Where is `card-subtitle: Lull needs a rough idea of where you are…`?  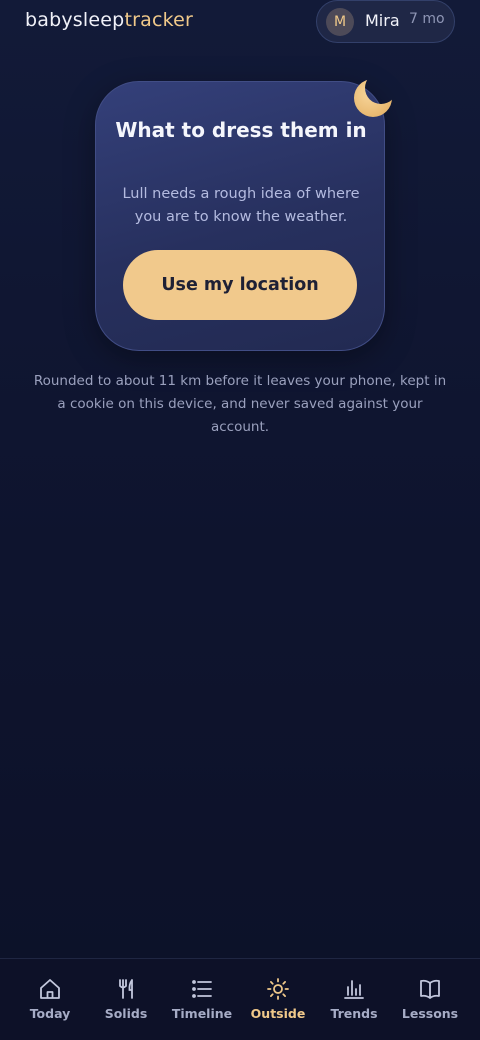 card-subtitle: Lull needs a rough idea of where you are… is located at coordinates (241, 205).